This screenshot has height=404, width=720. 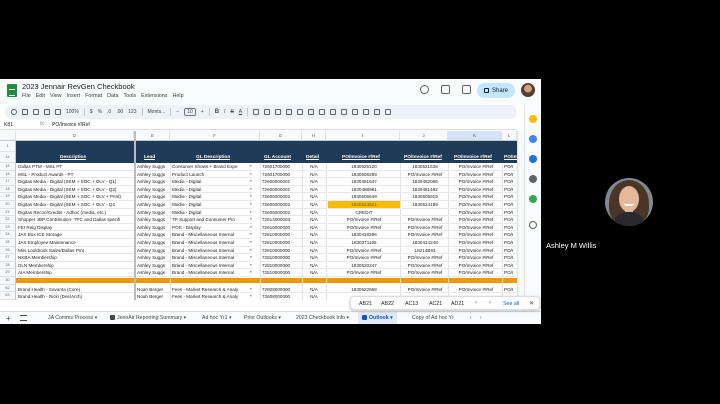 I want to click on chevron-right-icon: ›, so click(x=490, y=303).